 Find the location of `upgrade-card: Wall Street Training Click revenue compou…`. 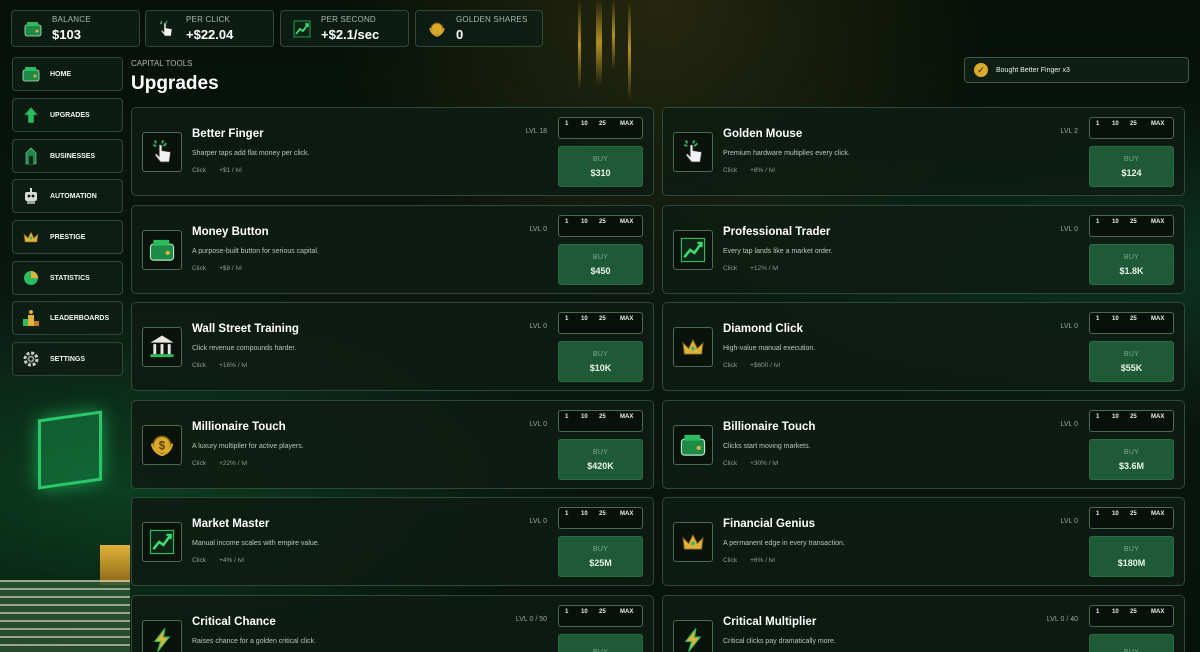

upgrade-card: Wall Street Training Click revenue compou… is located at coordinates (392, 346).